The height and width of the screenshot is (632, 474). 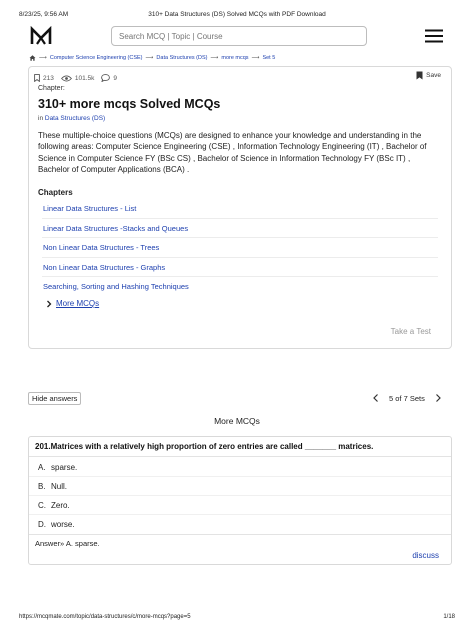 What do you see at coordinates (78, 303) in the screenshot?
I see `more-mcqs-label: More MCQs` at bounding box center [78, 303].